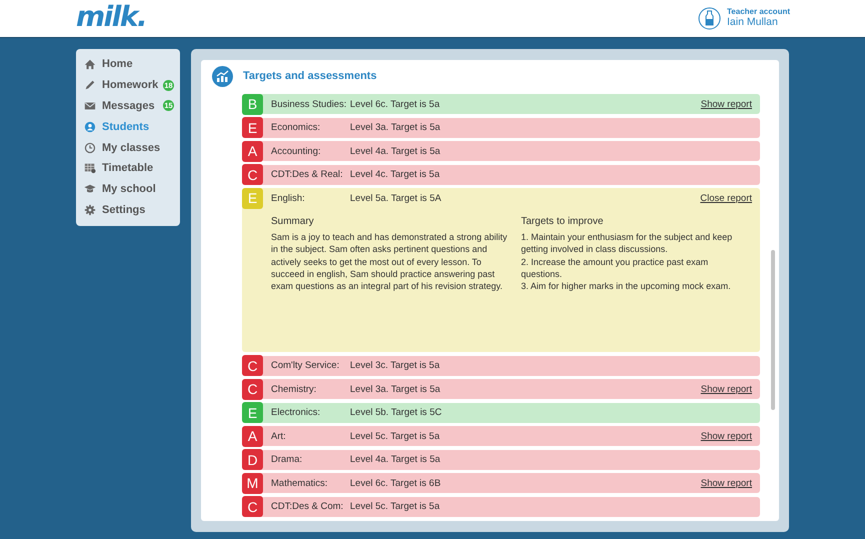 Image resolution: width=865 pixels, height=539 pixels. I want to click on milk-logo: milk., so click(111, 16).